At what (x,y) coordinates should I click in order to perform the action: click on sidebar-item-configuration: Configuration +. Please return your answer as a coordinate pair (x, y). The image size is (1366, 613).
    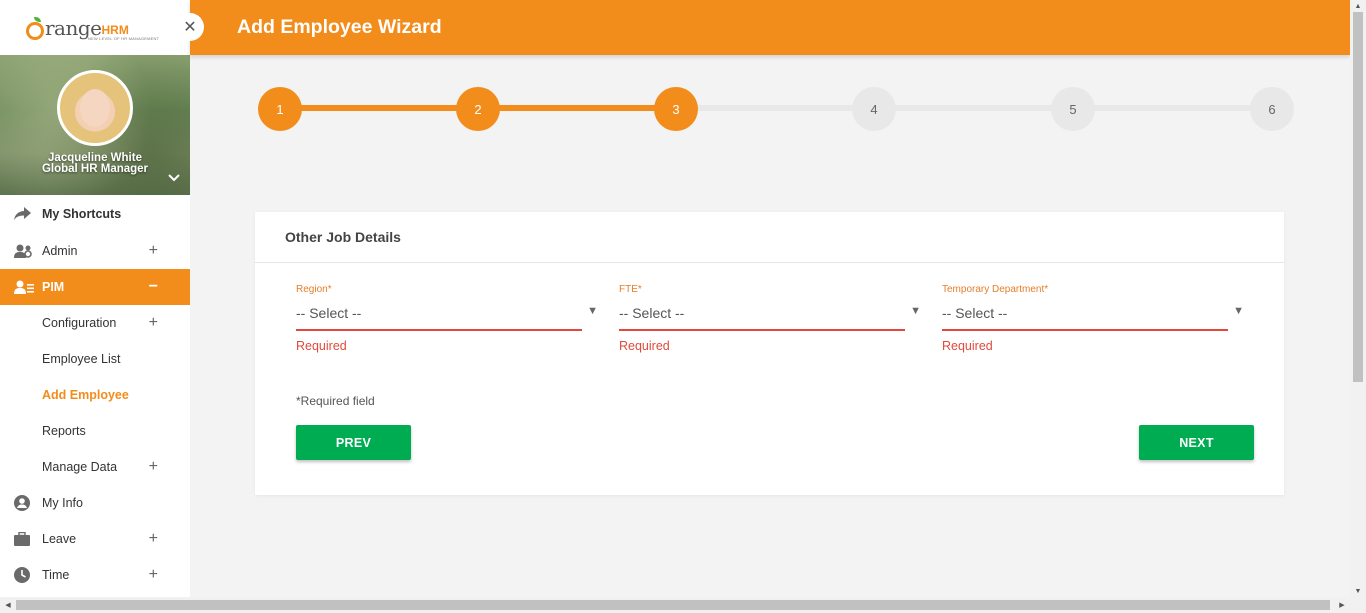
    Looking at the image, I should click on (95, 323).